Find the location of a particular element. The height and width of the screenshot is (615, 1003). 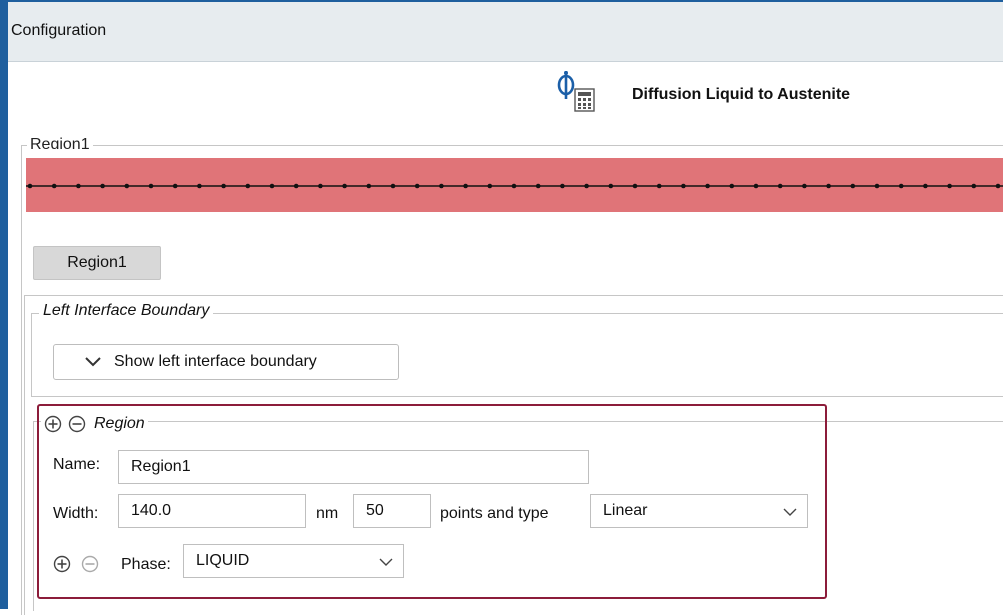

configuration-header: Configuration is located at coordinates (505, 32).